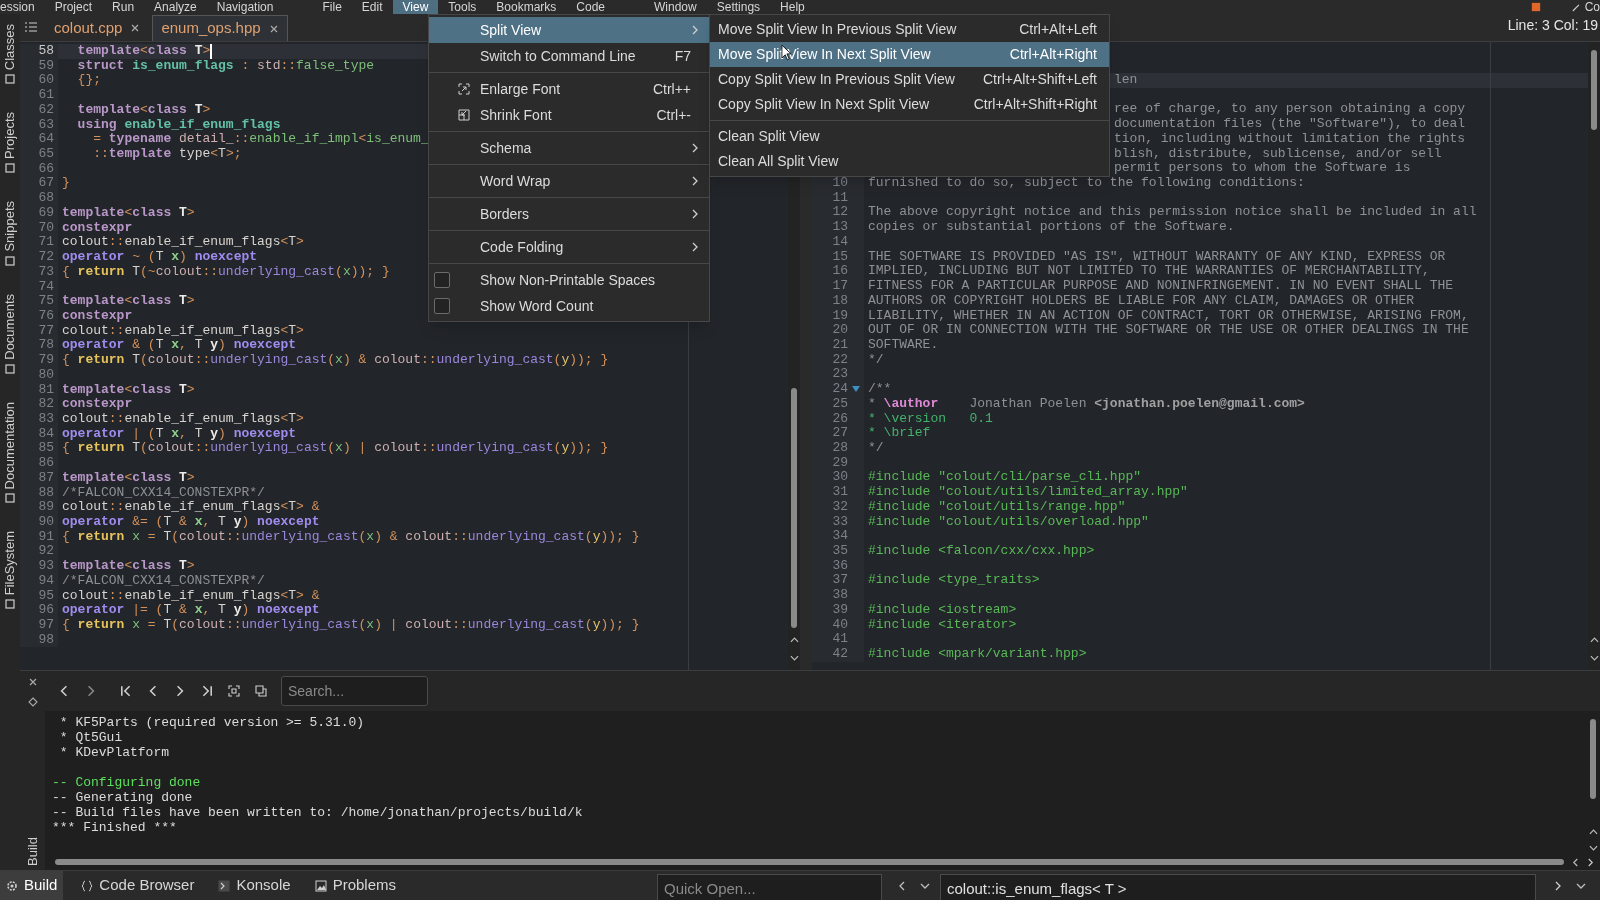 The image size is (1600, 900). What do you see at coordinates (903, 345) in the screenshot?
I see `code-line: SOFTWARE.` at bounding box center [903, 345].